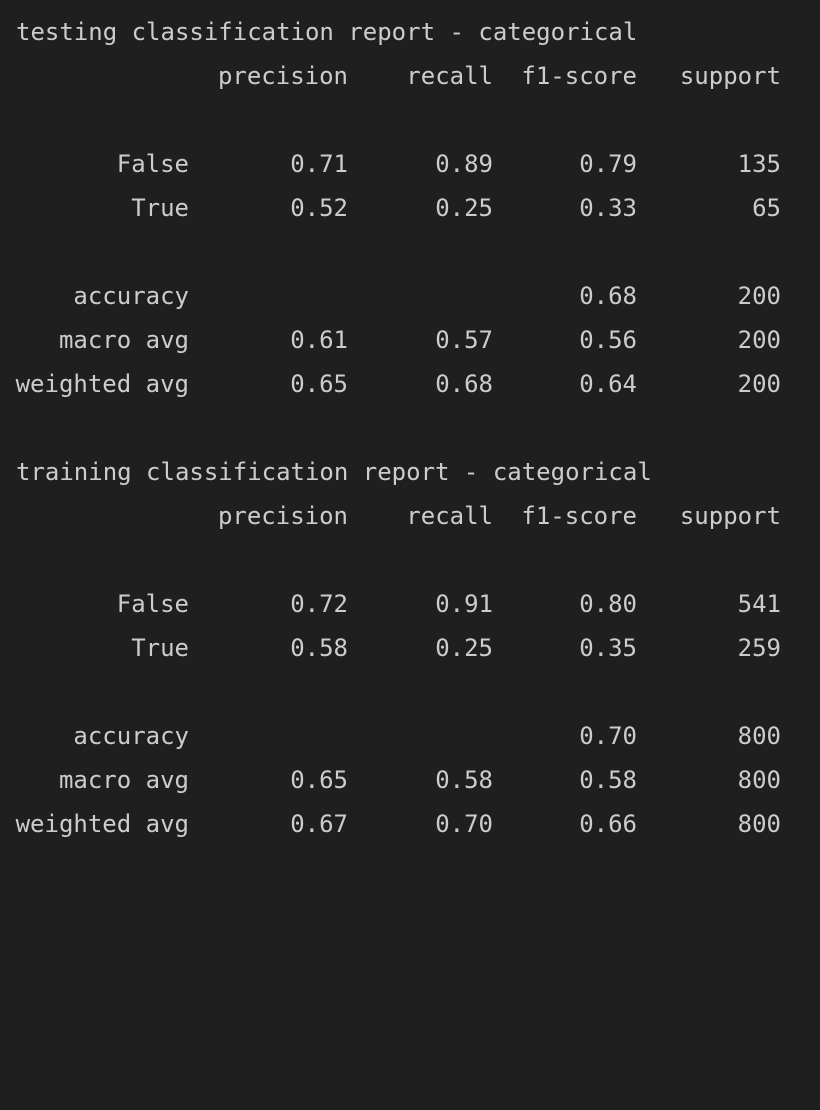 This screenshot has height=1110, width=820. What do you see at coordinates (411, 208) in the screenshot?
I see `table-row: True 0.52 0.25 0.33 65` at bounding box center [411, 208].